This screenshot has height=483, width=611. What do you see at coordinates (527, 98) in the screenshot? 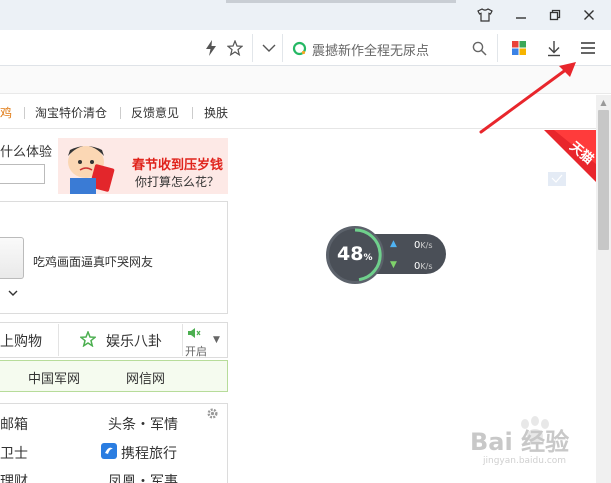
I see `annotation-arrow` at bounding box center [527, 98].